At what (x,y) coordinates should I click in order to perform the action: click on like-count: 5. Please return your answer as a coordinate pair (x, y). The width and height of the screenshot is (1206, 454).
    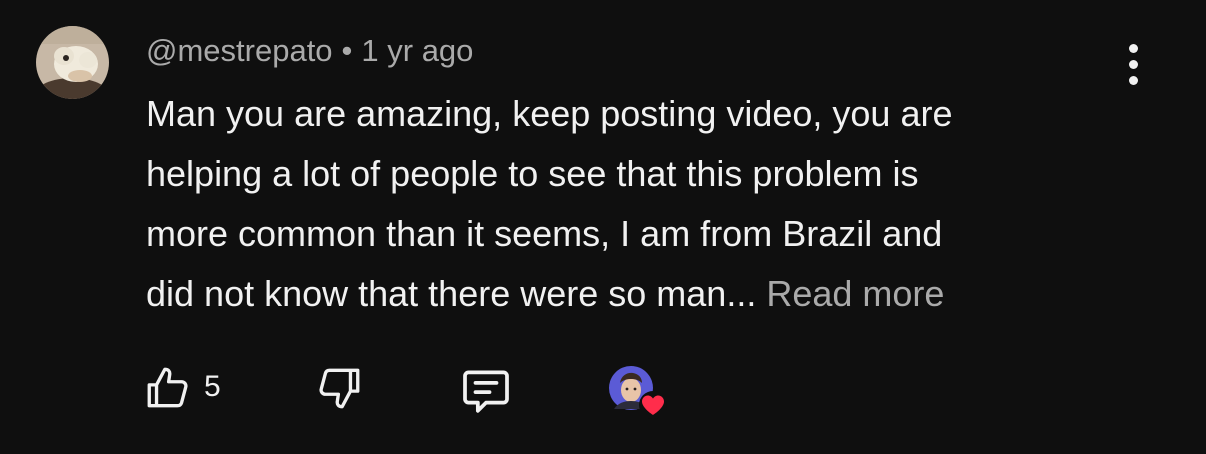
    Looking at the image, I should click on (212, 386).